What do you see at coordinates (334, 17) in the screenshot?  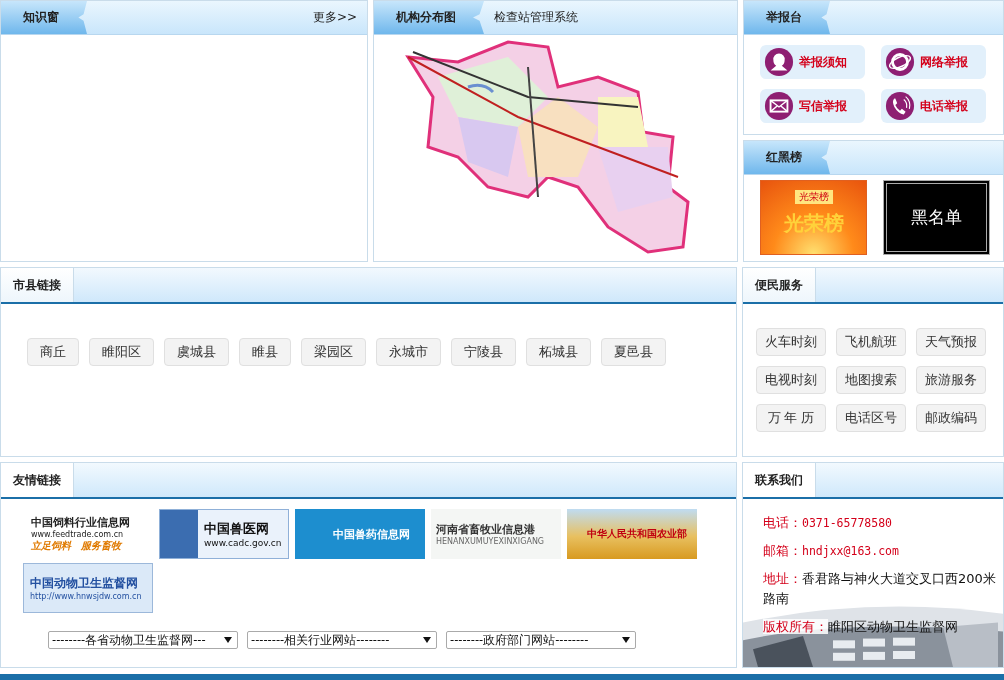 I see `more-link: 更多>>` at bounding box center [334, 17].